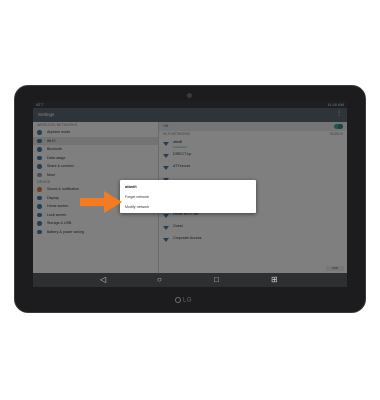  What do you see at coordinates (190, 280) in the screenshot?
I see `navigation-bar: ◁ ○ □ ⊞` at bounding box center [190, 280].